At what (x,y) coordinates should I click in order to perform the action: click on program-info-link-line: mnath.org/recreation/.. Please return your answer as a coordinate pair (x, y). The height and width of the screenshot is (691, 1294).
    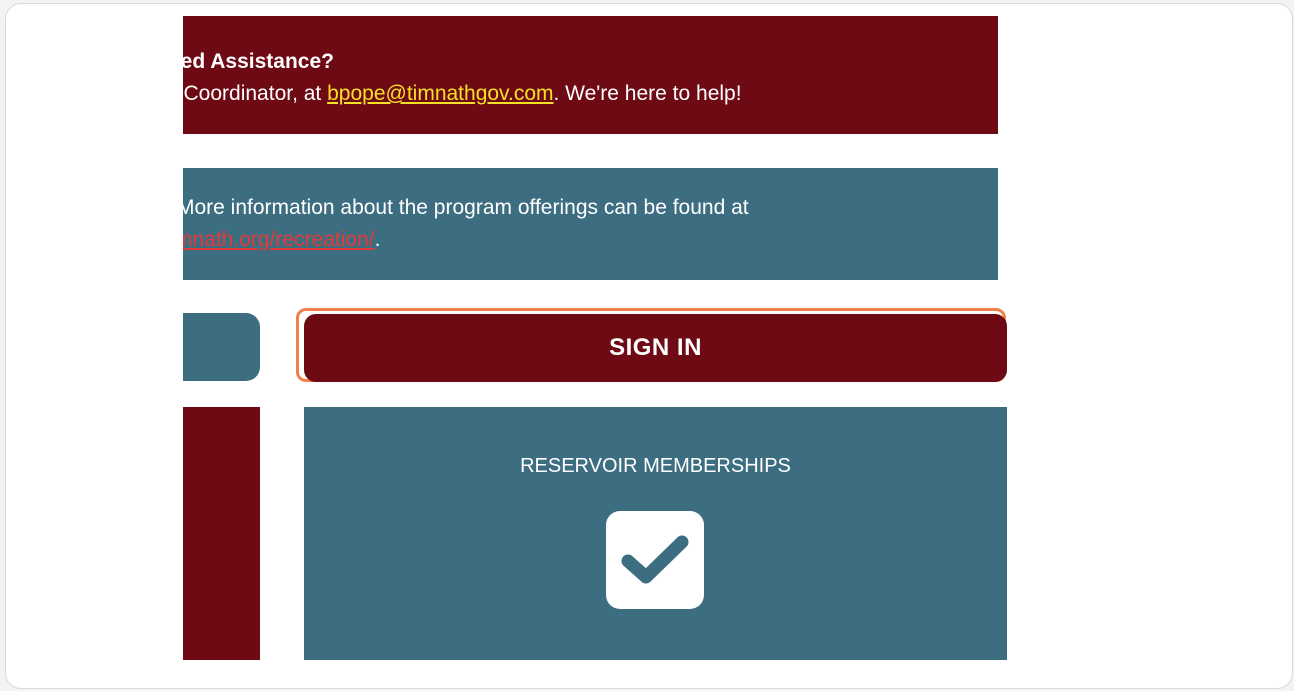
    Looking at the image, I should click on (281, 240).